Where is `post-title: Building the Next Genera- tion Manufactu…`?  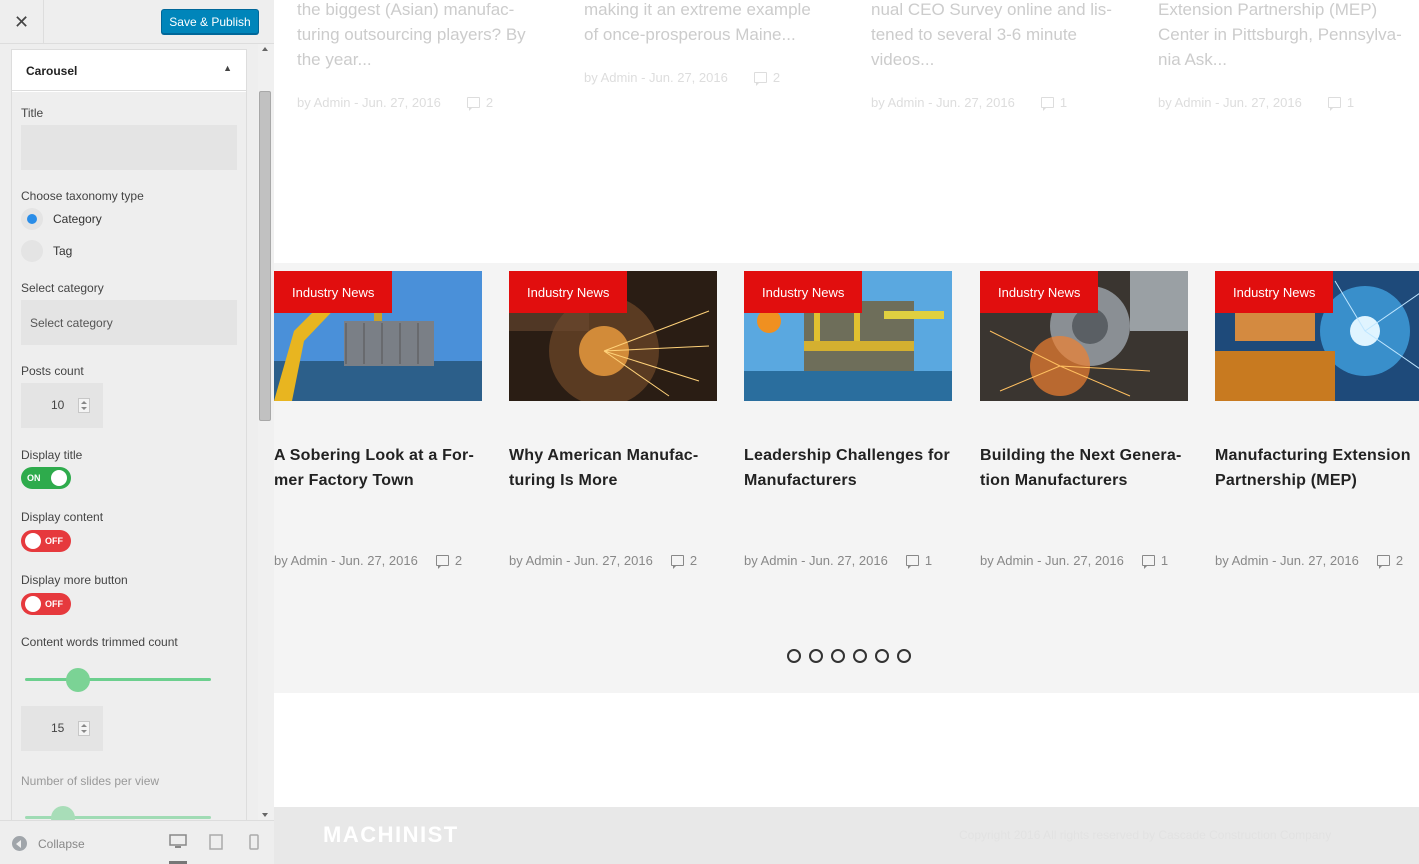 post-title: Building the Next Genera- tion Manufactu… is located at coordinates (1085, 468).